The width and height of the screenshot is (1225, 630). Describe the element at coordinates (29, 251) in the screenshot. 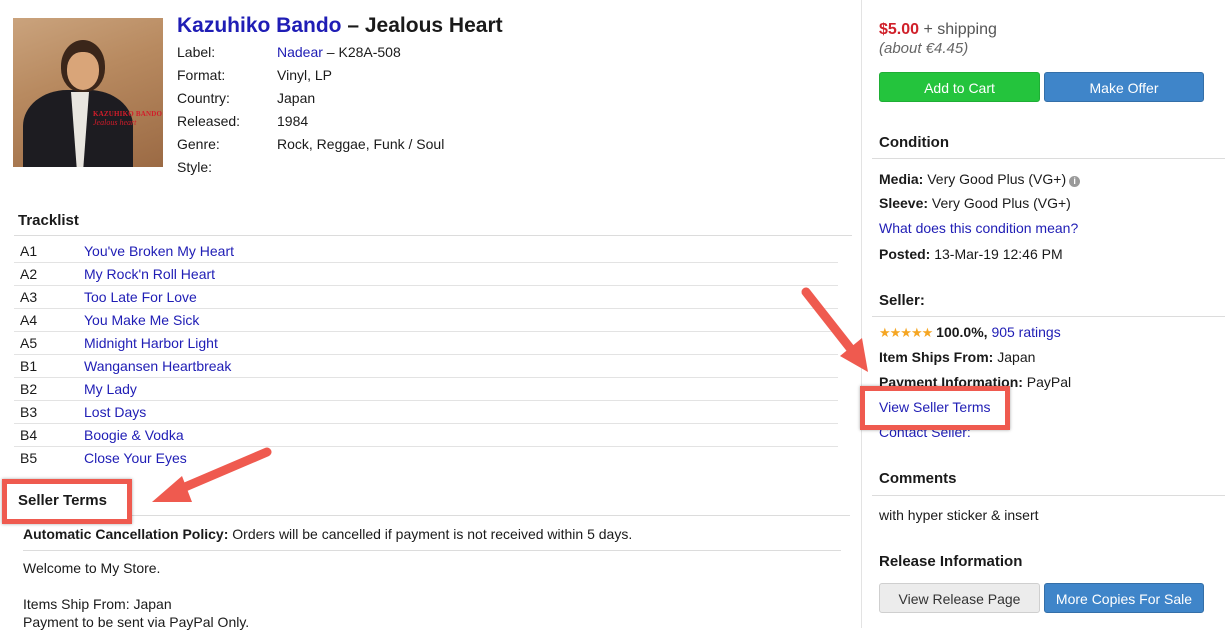

I see `track-position: A1` at that location.